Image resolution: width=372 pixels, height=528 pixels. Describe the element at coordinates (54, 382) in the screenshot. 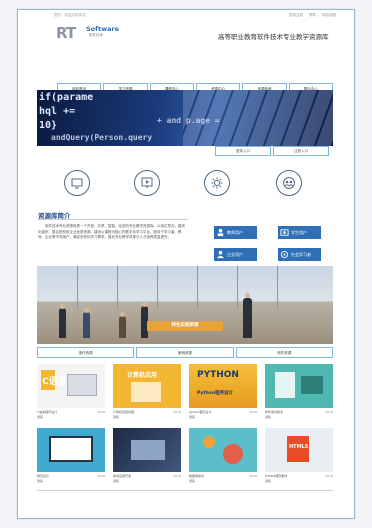

I see `course-thumb-title: C语言` at that location.